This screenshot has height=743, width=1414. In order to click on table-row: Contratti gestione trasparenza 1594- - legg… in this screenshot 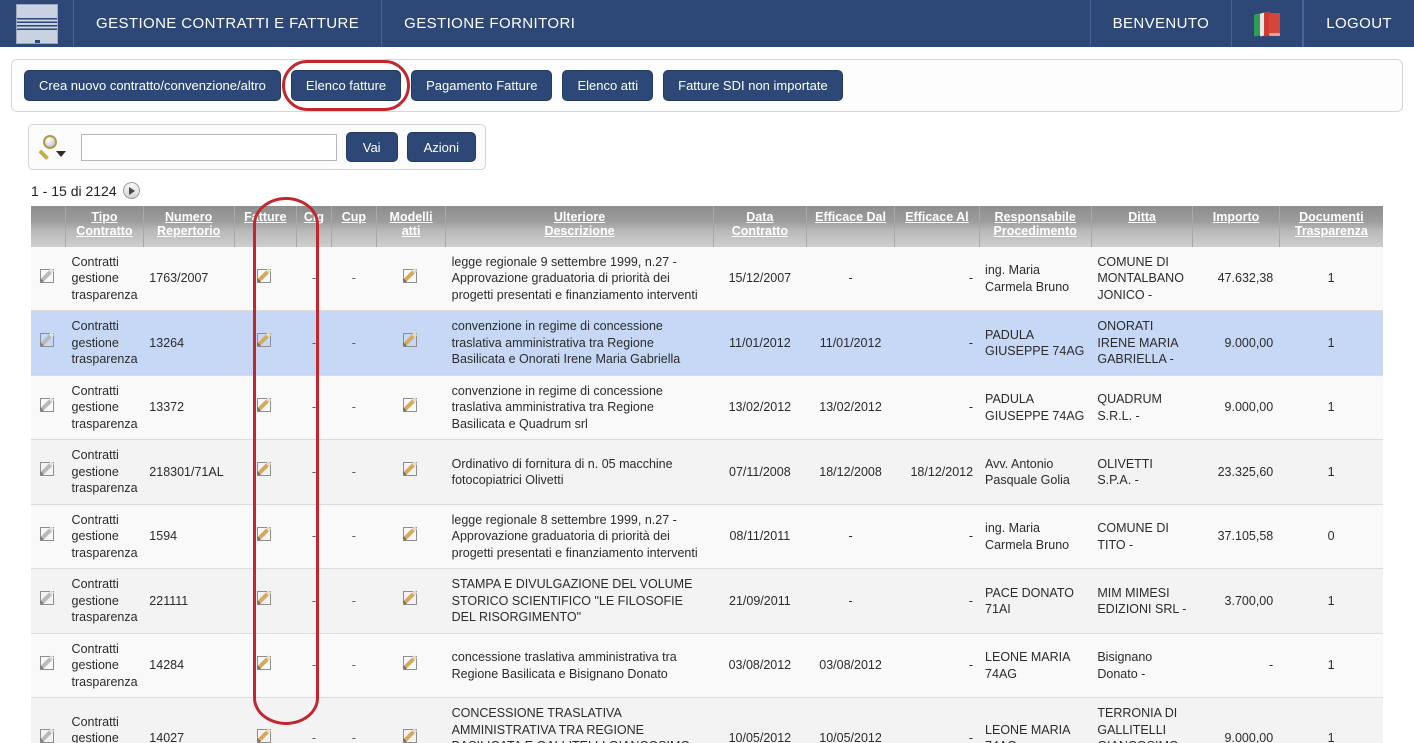, I will do `click(707, 537)`.